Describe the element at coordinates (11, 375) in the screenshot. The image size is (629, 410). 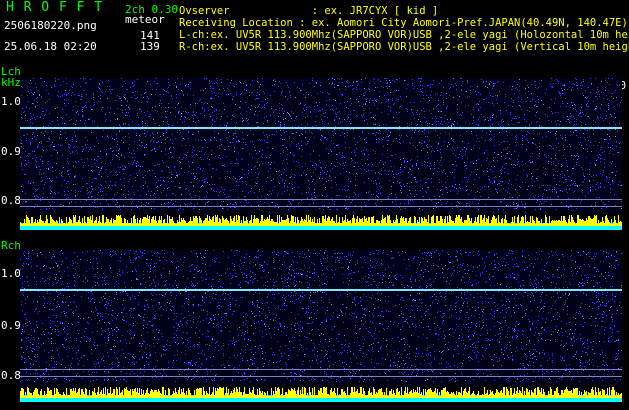
I see `rch-ytick-3: 0.8` at that location.